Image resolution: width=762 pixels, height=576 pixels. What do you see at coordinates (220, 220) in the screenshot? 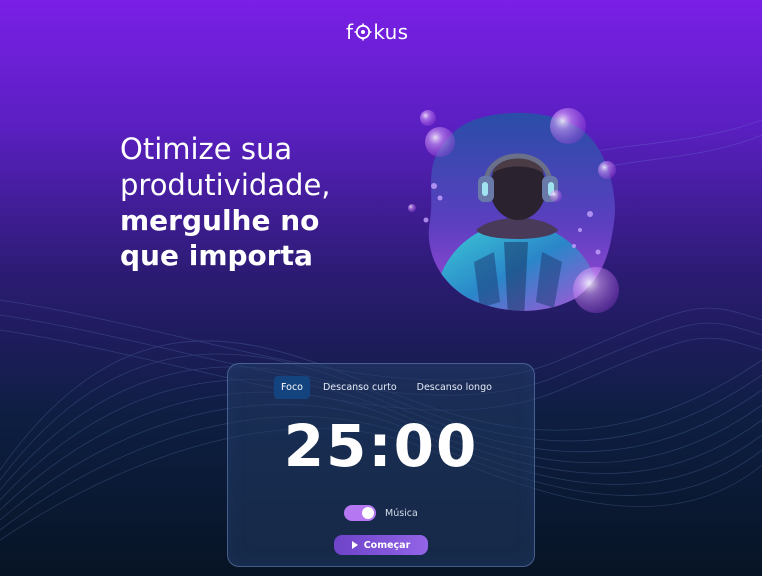
I see `hero-line-3: mergulhe no` at bounding box center [220, 220].